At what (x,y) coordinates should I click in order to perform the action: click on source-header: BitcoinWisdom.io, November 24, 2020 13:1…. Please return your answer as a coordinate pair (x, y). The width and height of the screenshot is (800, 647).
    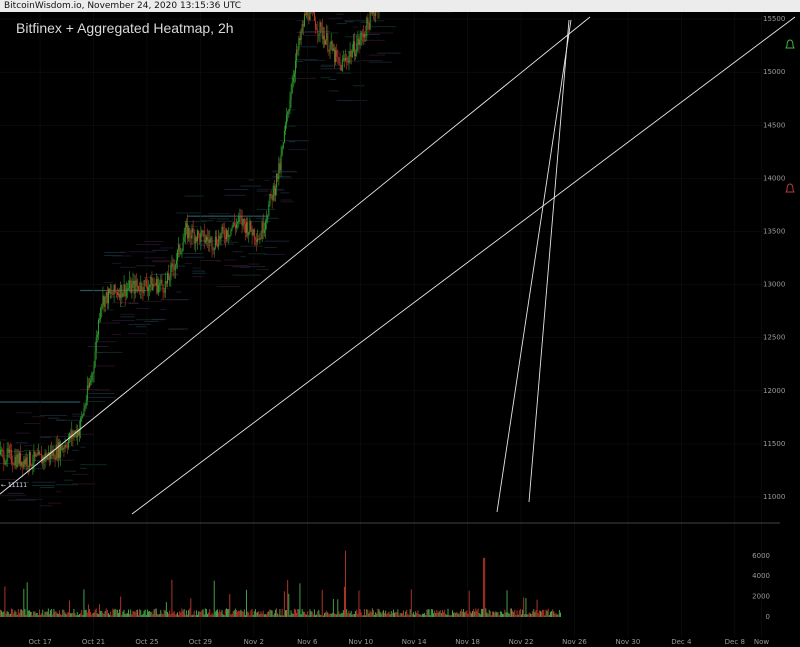
    Looking at the image, I should click on (400, 6).